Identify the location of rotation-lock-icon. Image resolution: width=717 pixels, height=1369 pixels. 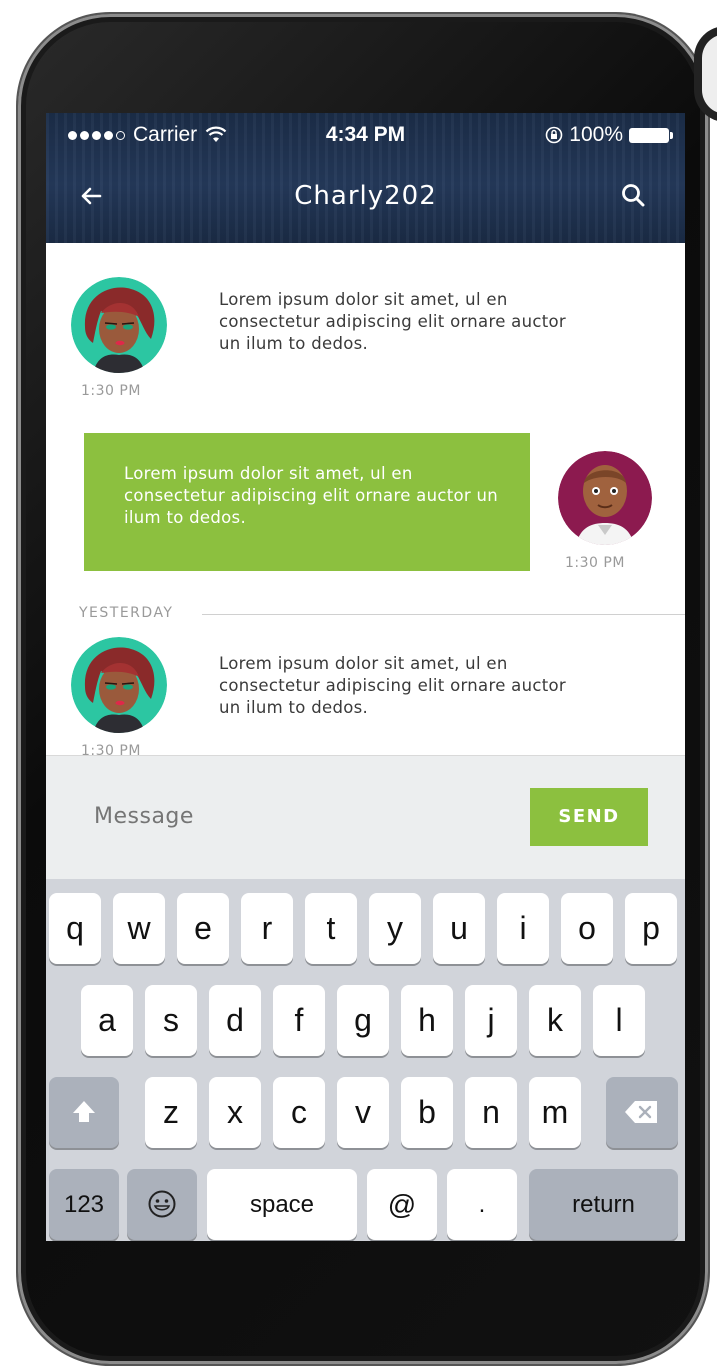
(554, 135).